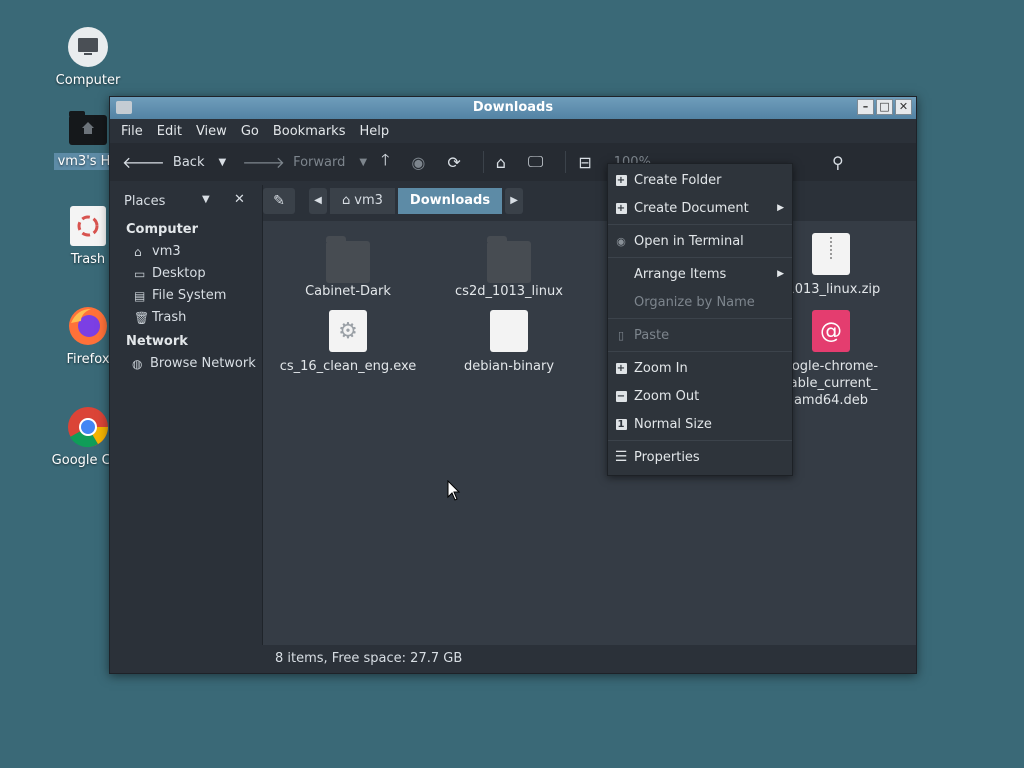 The width and height of the screenshot is (1024, 768). What do you see at coordinates (186, 274) in the screenshot?
I see `sidebar-item-desktop: ▭ Desktop` at bounding box center [186, 274].